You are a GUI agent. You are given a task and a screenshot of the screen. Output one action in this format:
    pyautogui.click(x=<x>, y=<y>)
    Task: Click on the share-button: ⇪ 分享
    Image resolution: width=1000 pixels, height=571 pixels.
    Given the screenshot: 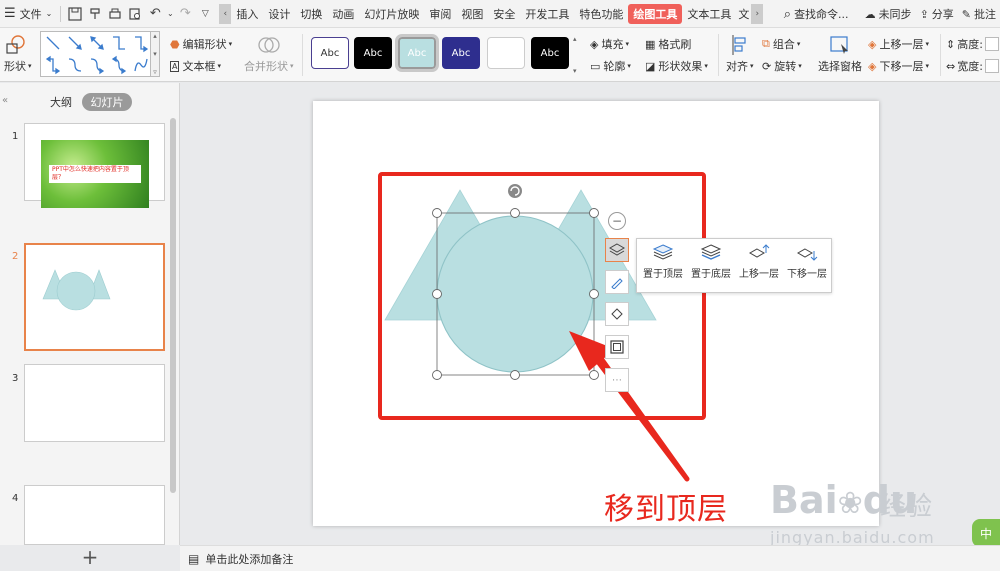 What is the action you would take?
    pyautogui.click(x=937, y=14)
    